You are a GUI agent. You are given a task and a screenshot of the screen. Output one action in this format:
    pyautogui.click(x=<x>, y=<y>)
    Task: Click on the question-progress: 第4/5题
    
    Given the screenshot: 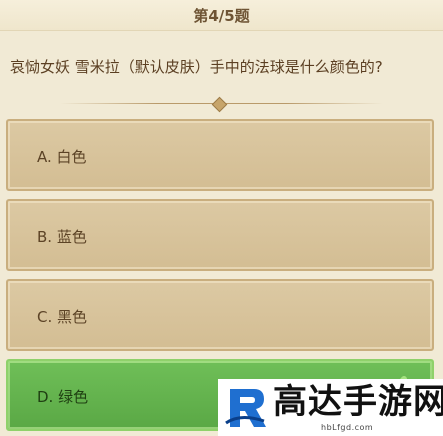 What is the action you would take?
    pyautogui.click(x=221, y=16)
    